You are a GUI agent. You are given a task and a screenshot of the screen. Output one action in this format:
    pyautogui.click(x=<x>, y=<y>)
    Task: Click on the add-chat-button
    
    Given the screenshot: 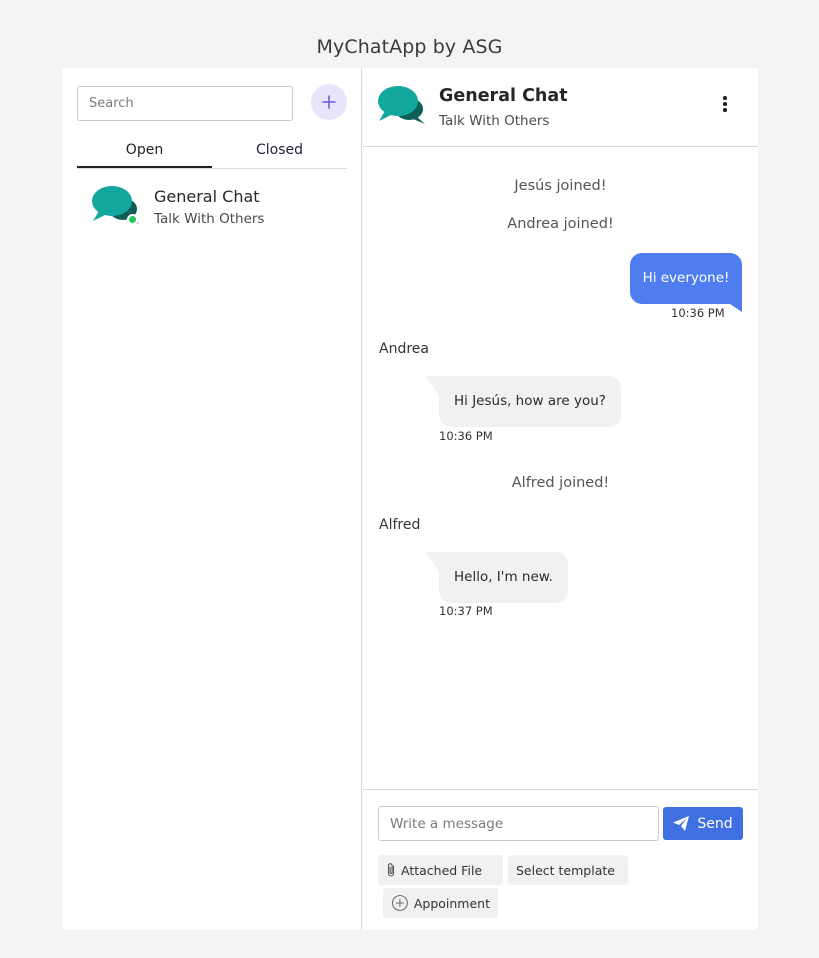 What is the action you would take?
    pyautogui.click(x=329, y=102)
    